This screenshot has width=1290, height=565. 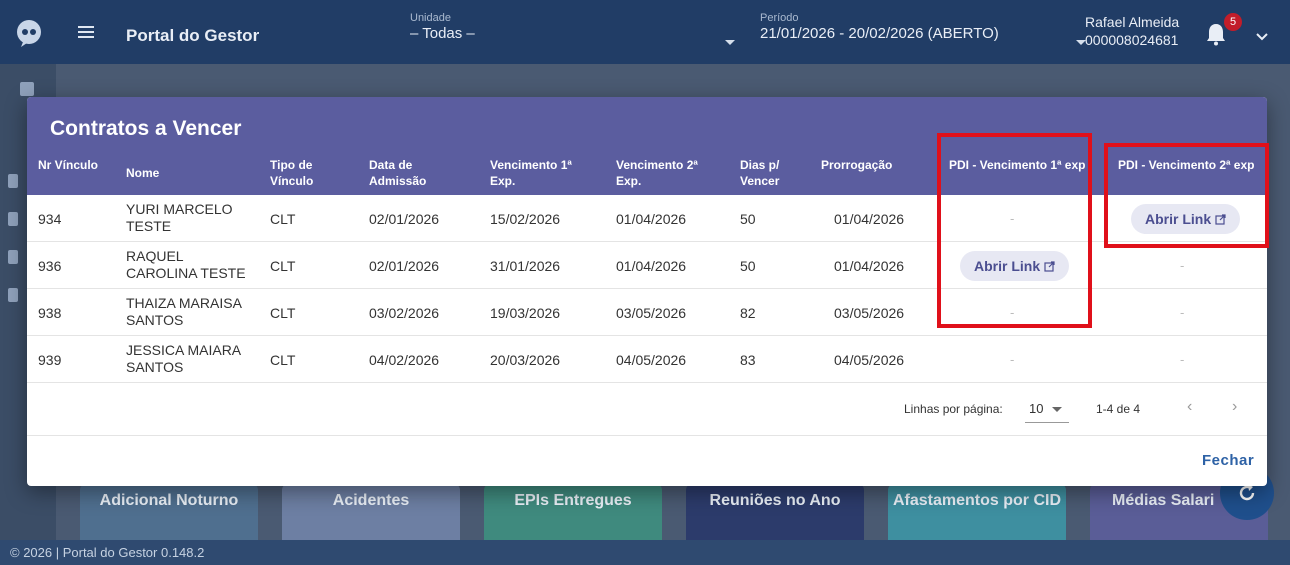 What do you see at coordinates (748, 313) in the screenshot?
I see `cell-dias: 82` at bounding box center [748, 313].